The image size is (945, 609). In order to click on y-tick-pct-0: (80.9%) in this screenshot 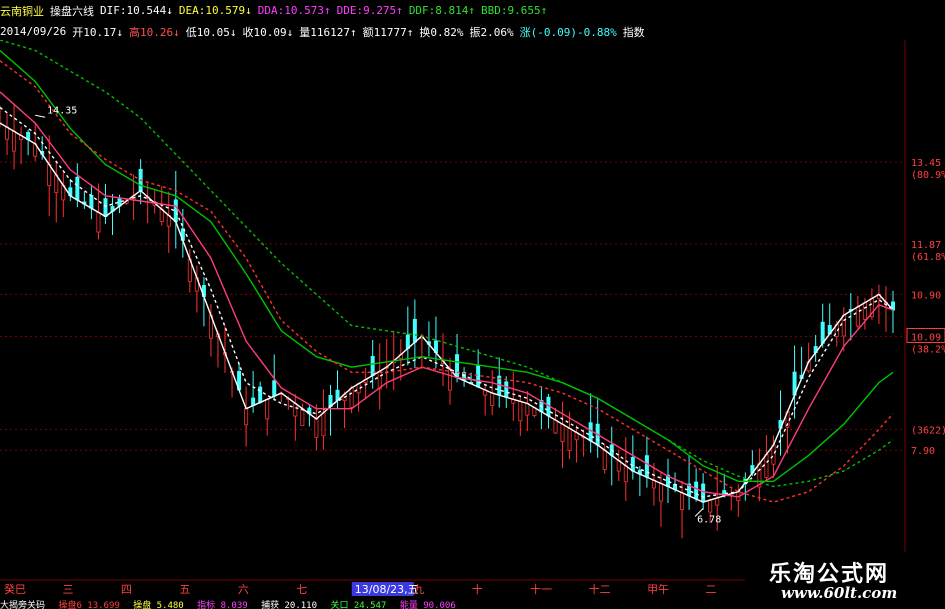, I will do `click(928, 175)`.